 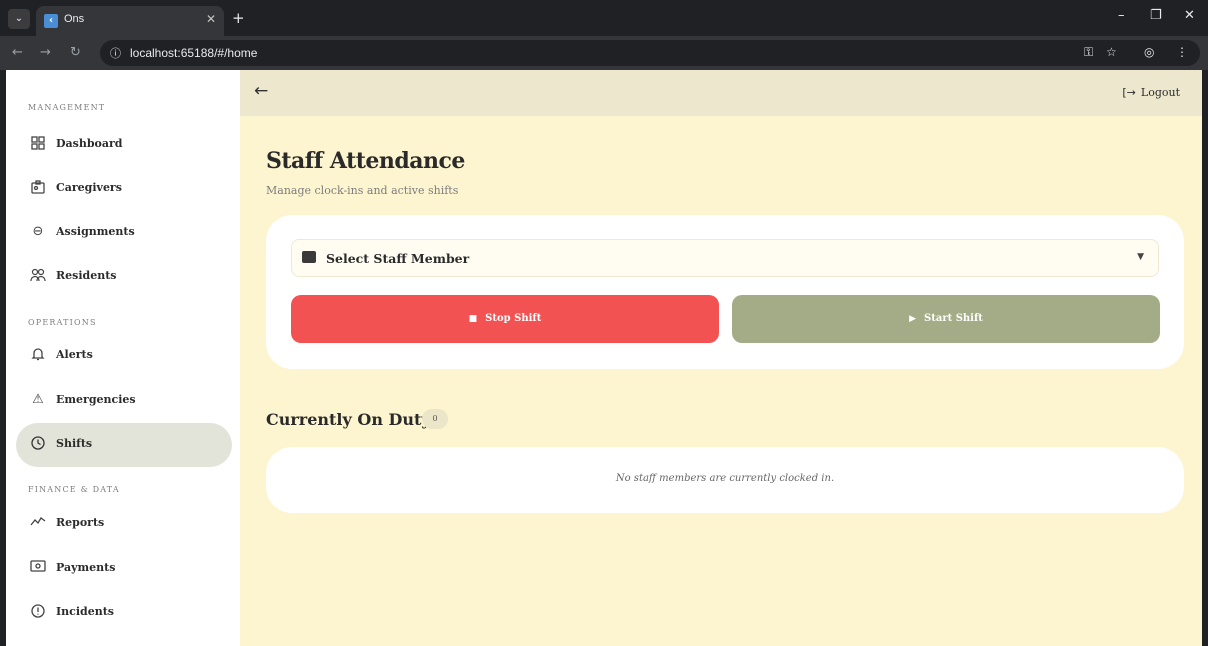 I want to click on url-text: localhost:65188/#/home, so click(x=193, y=53).